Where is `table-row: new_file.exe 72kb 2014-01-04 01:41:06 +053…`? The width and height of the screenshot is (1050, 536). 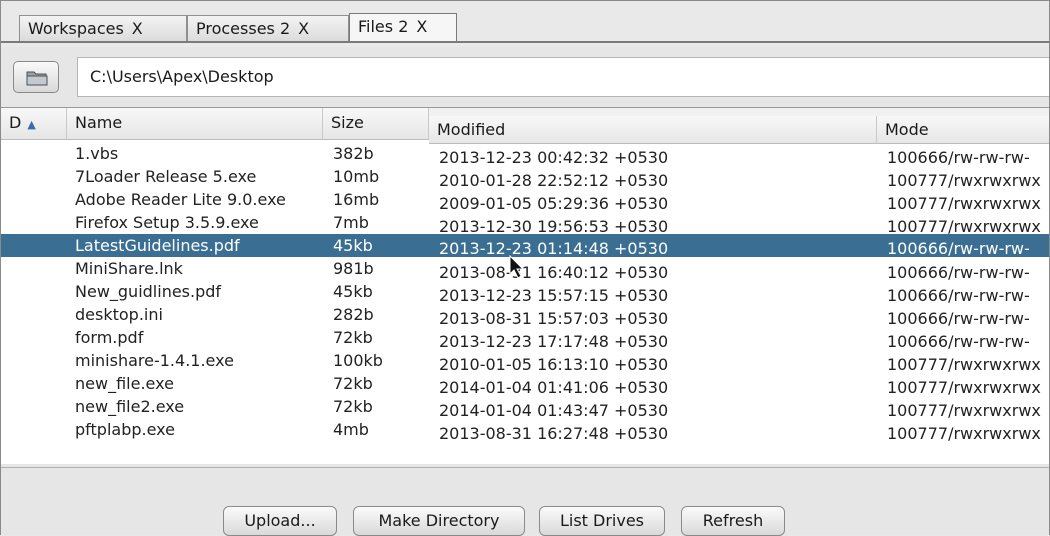 table-row: new_file.exe 72kb 2014-01-04 01:41:06 +053… is located at coordinates (525, 384).